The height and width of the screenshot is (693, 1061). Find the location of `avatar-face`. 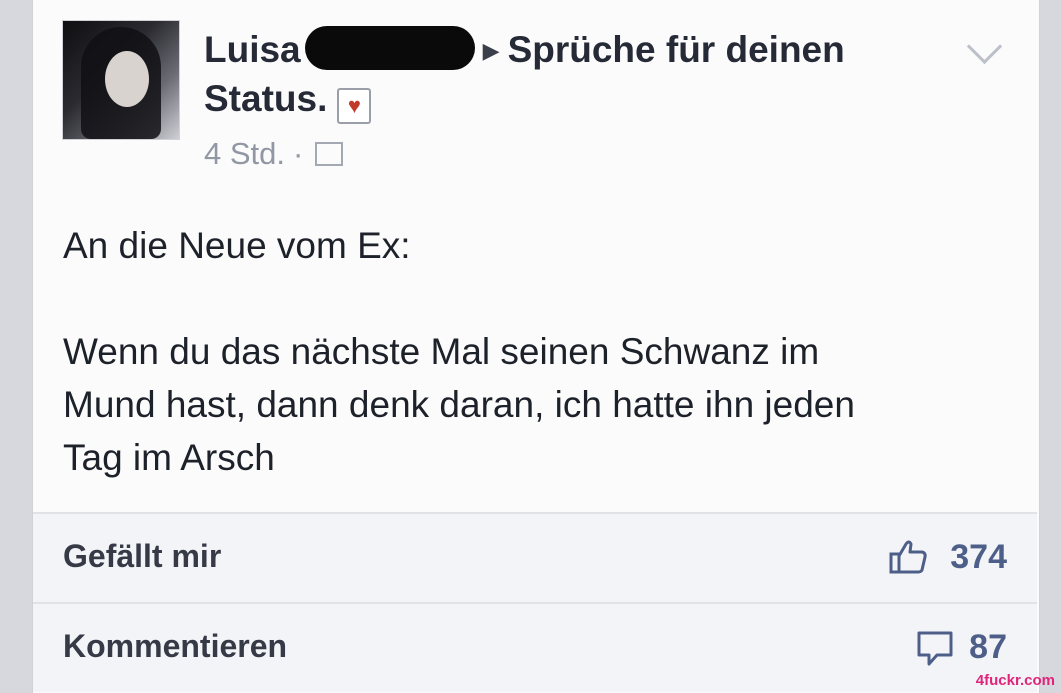

avatar-face is located at coordinates (127, 79).